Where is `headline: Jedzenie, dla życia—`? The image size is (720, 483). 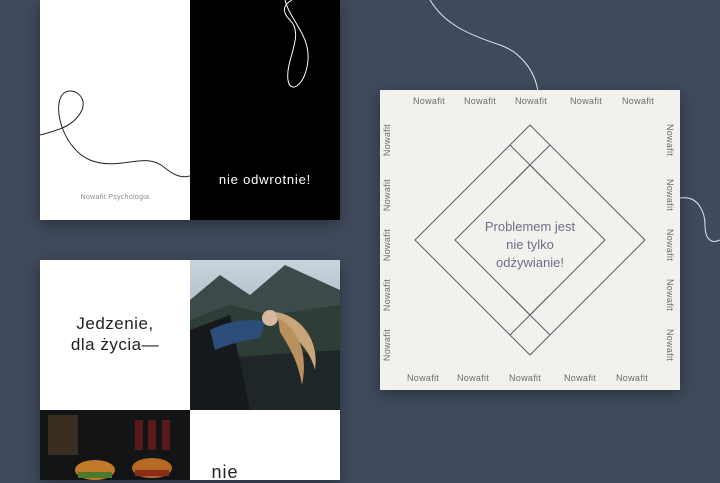 headline: Jedzenie, dla życia— is located at coordinates (115, 334).